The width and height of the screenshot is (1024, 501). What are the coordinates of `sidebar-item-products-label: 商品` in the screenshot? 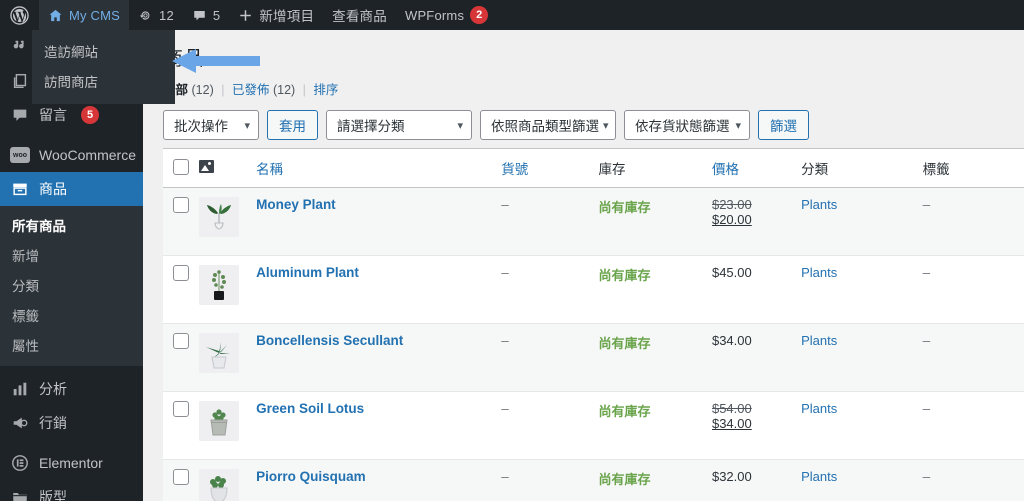 It's located at (53, 189).